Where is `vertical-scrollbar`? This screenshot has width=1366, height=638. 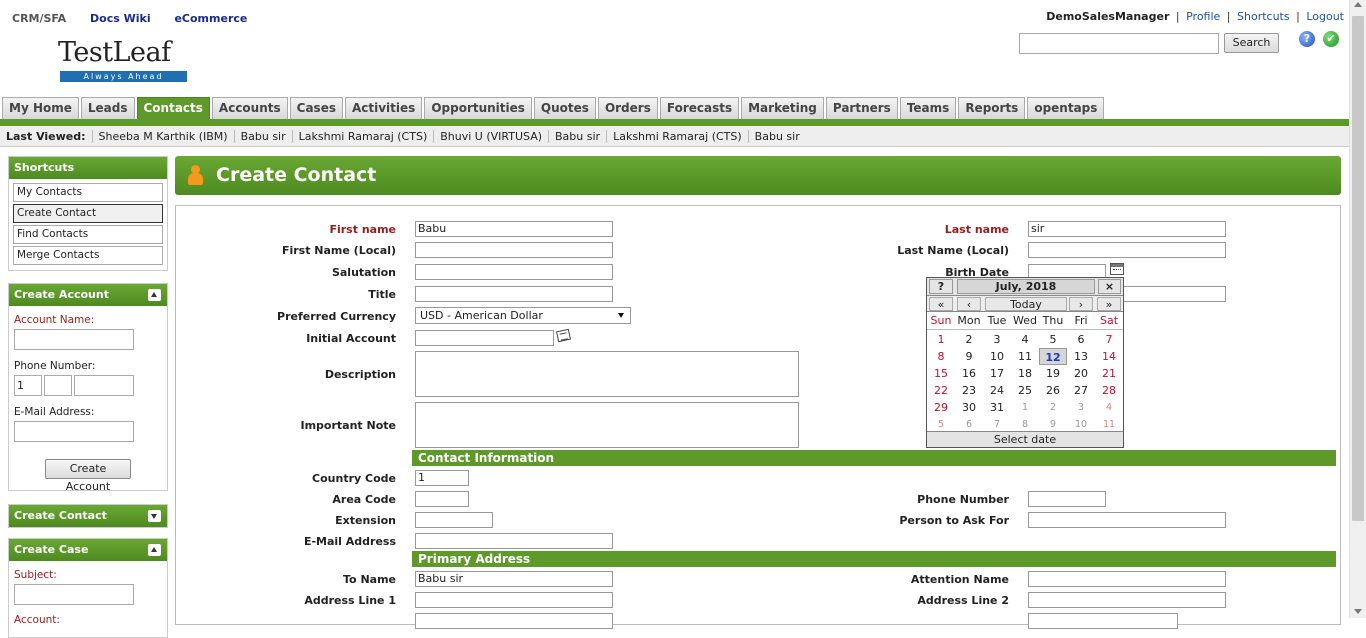
vertical-scrollbar is located at coordinates (1357, 309).